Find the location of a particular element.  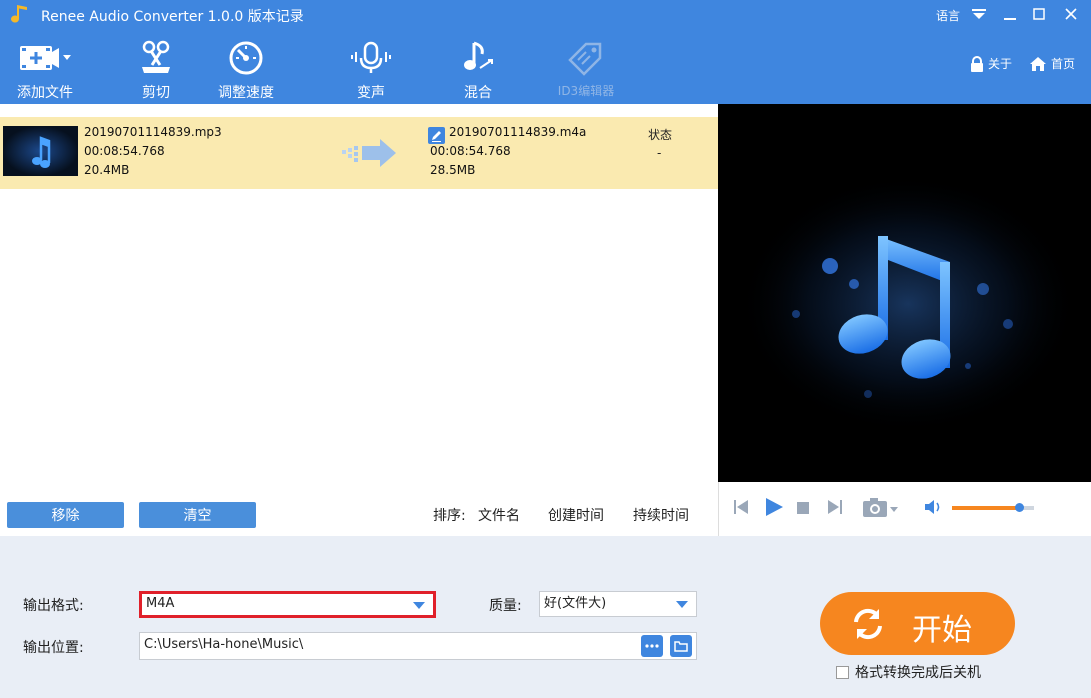

output-path-value: C:\Users\Ha-hone\Music\ is located at coordinates (224, 644).